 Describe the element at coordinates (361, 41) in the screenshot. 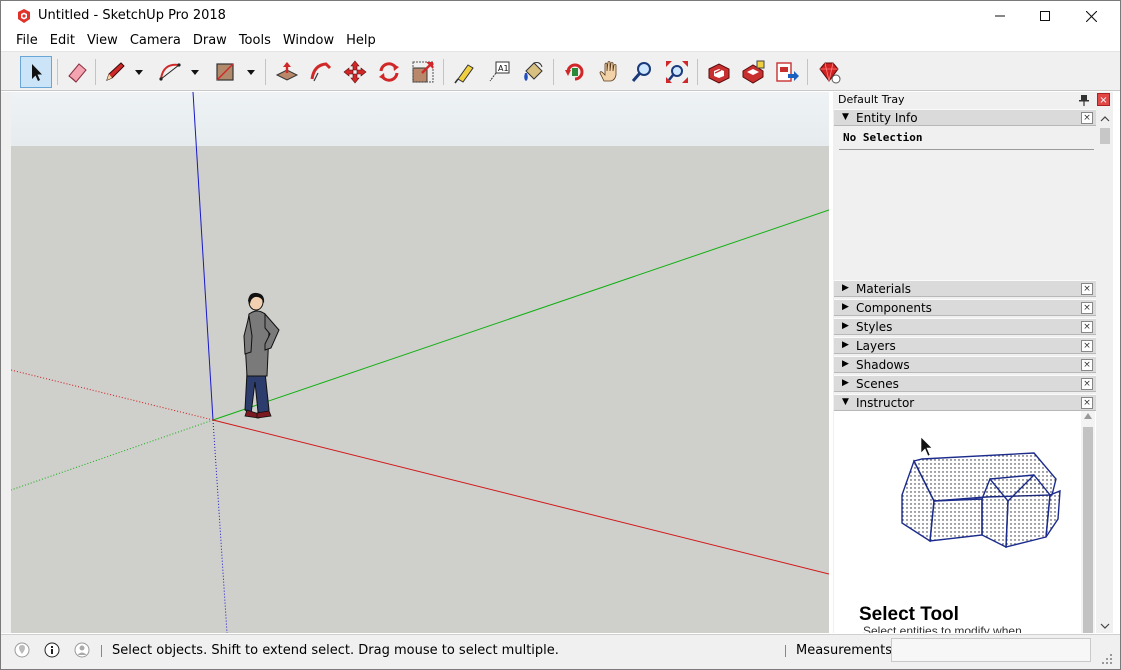

I see `menu-help: Help` at that location.